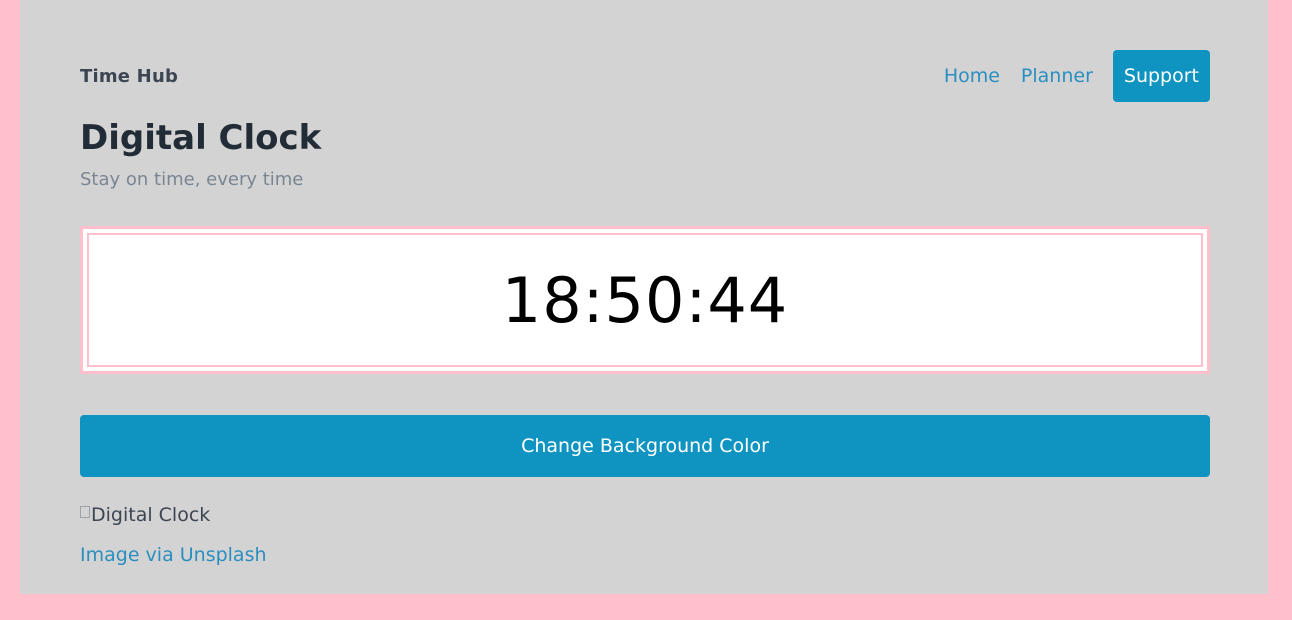 This screenshot has height=620, width=1292. Describe the element at coordinates (129, 76) in the screenshot. I see `brand-logo: Time Hub` at that location.